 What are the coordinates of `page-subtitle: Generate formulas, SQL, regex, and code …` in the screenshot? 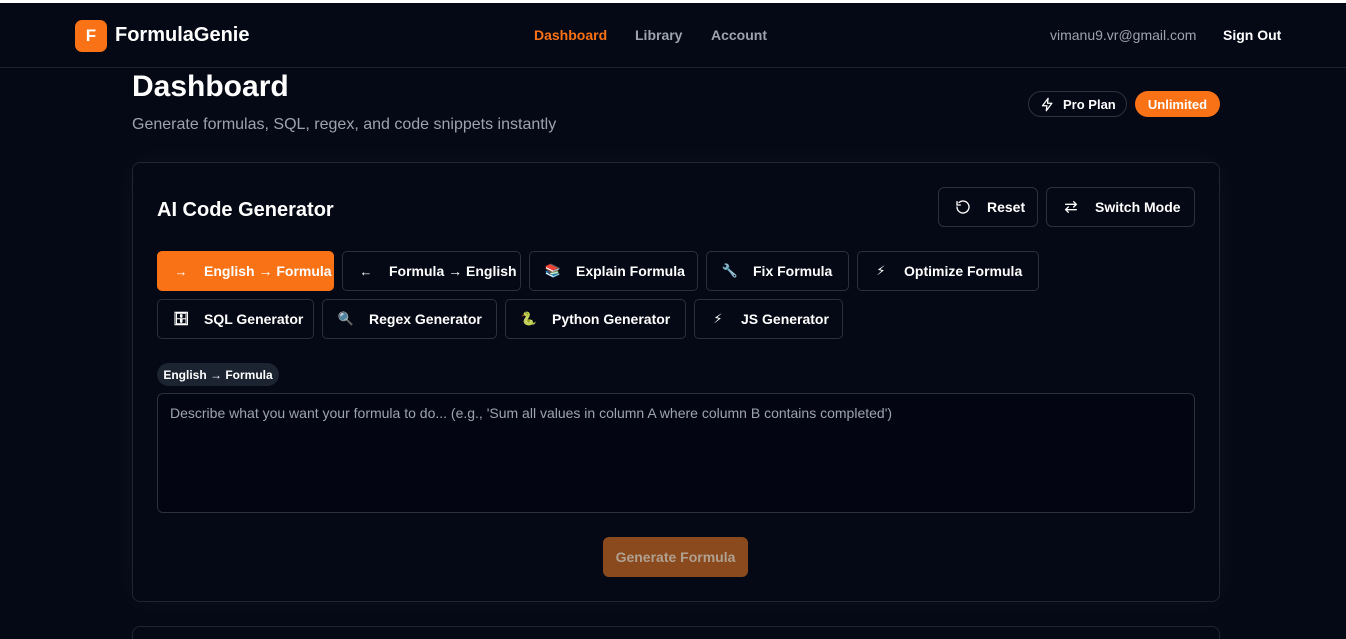 It's located at (344, 124).